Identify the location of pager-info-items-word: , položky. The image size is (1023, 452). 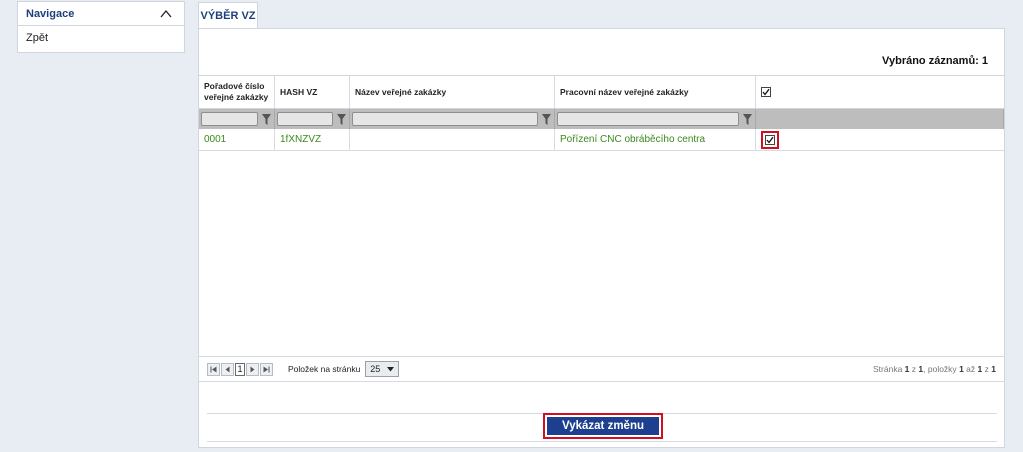
(940, 369).